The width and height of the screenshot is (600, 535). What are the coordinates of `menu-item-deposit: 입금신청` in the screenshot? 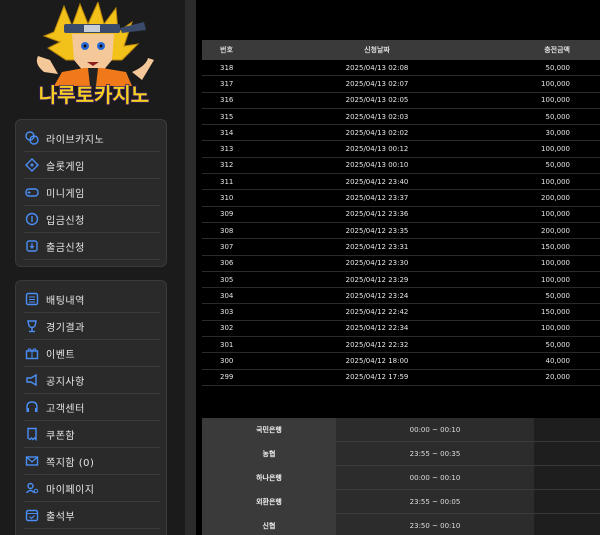 It's located at (92, 219).